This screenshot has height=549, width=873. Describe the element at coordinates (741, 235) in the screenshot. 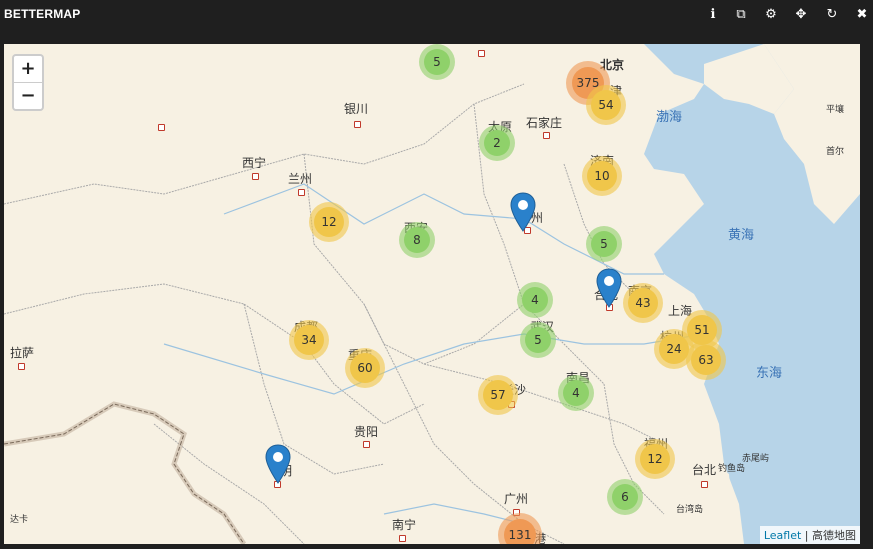

I see `sea-label: 黄海` at that location.